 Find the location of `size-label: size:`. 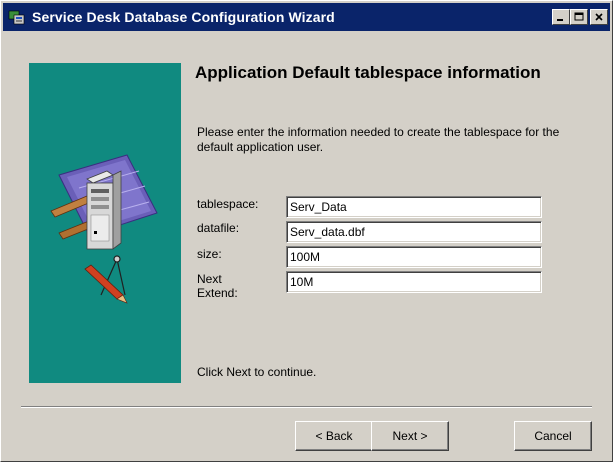

size-label: size: is located at coordinates (209, 254).